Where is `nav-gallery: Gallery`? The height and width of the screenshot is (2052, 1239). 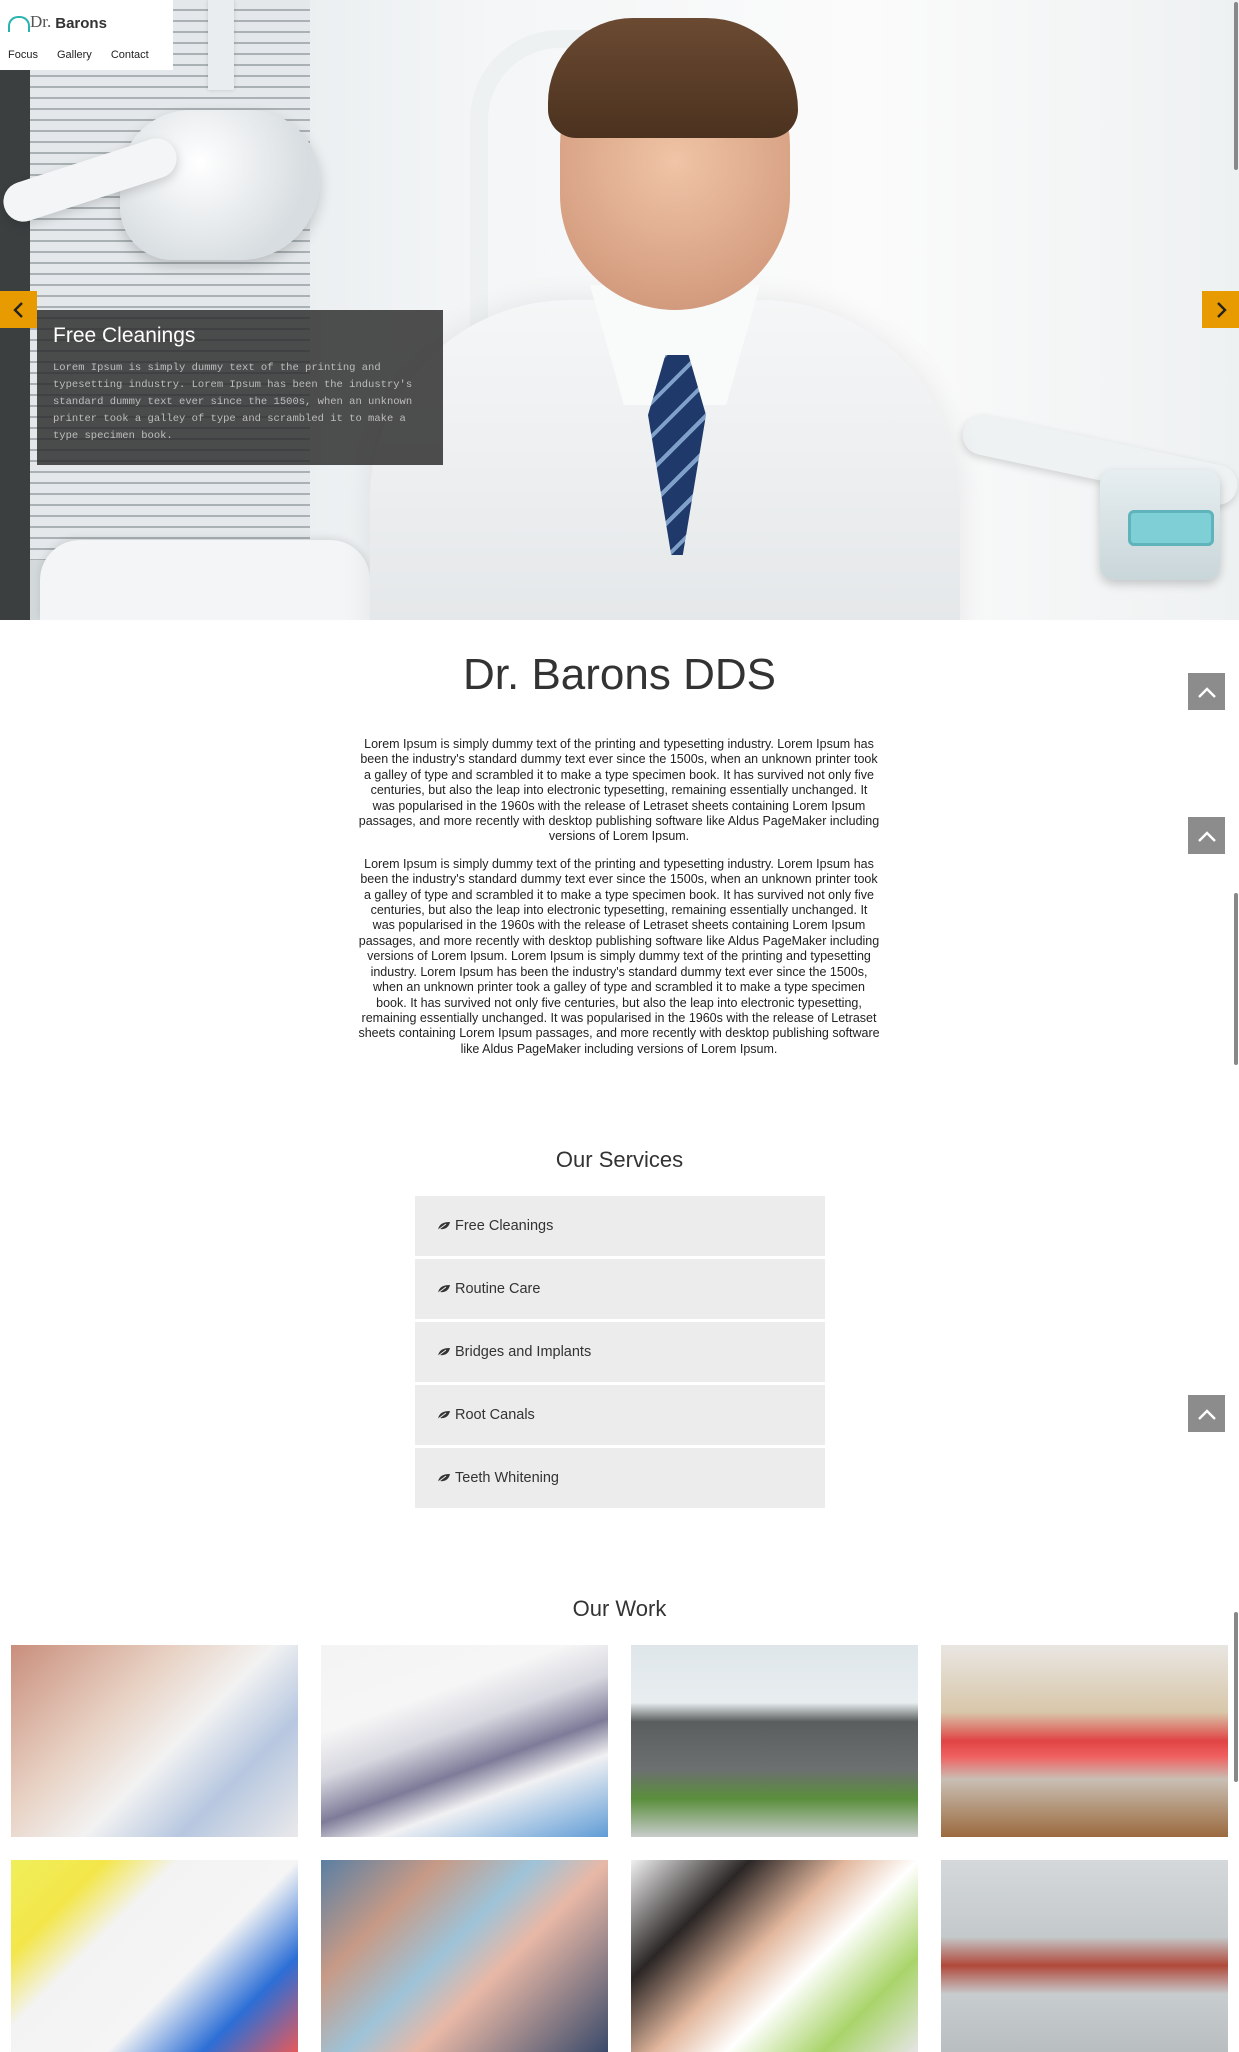 nav-gallery: Gallery is located at coordinates (74, 55).